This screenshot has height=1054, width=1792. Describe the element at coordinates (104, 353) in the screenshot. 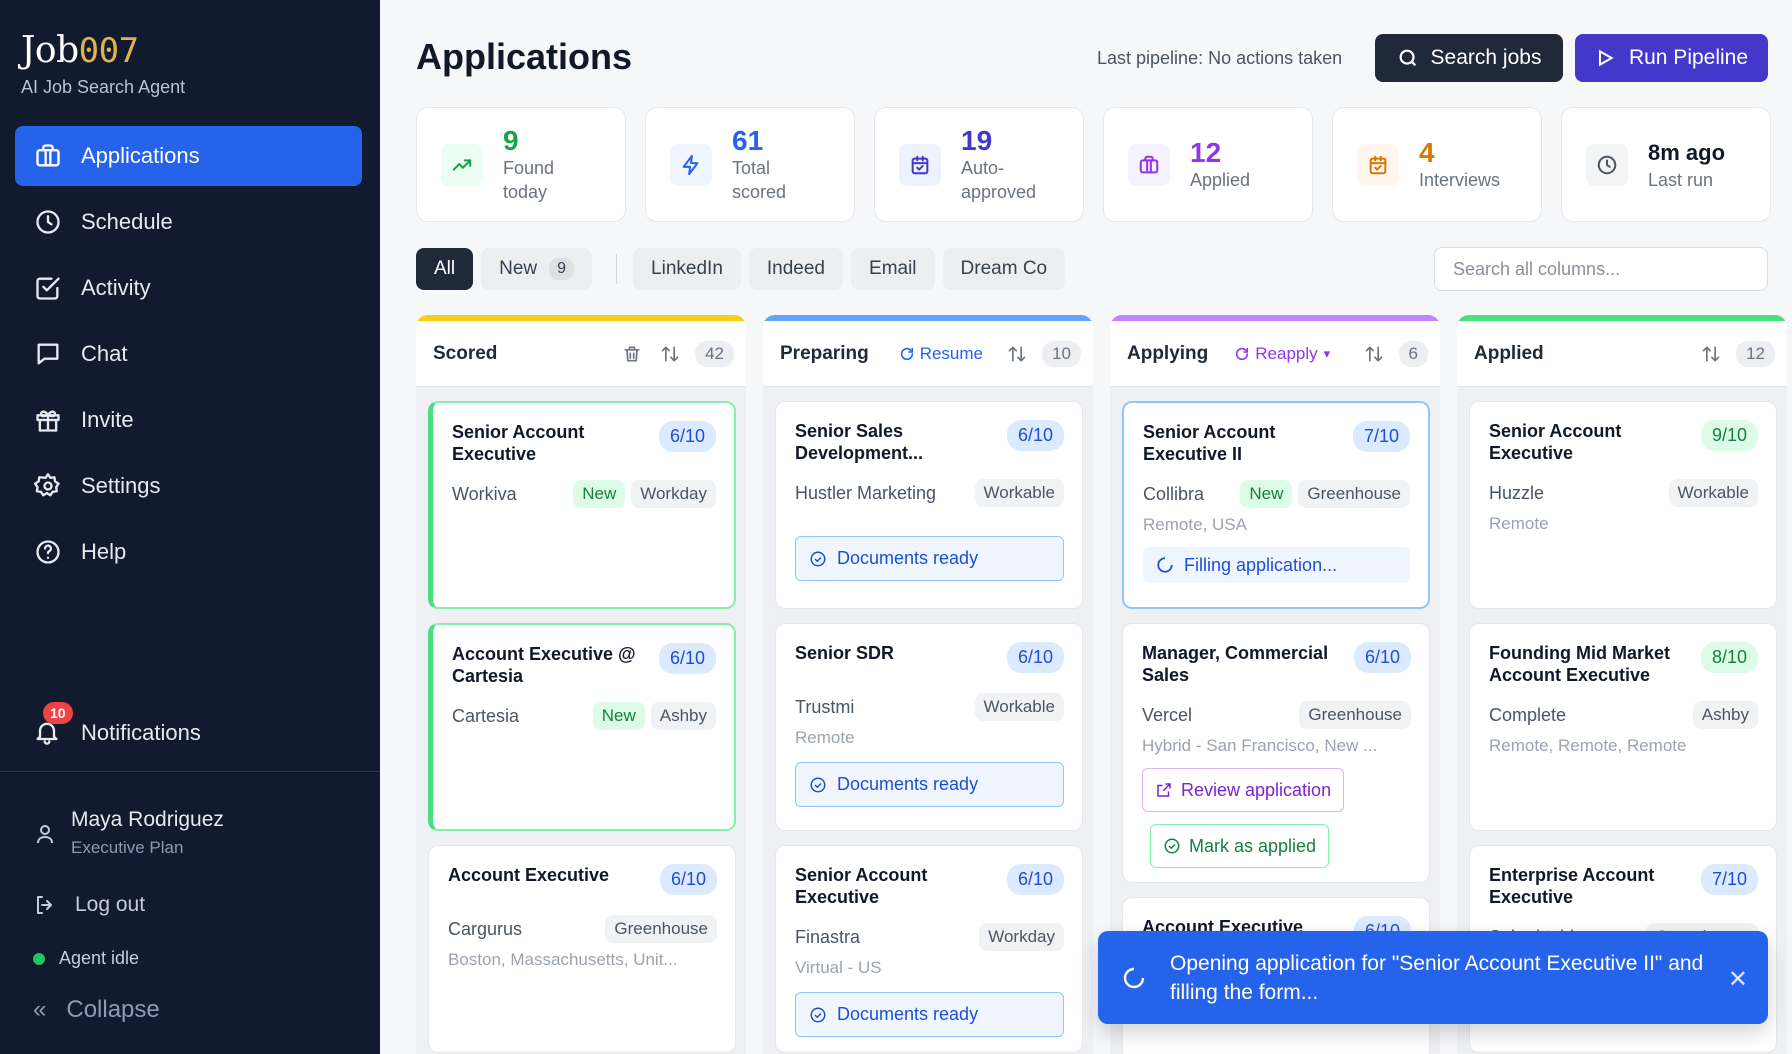

I see `sidebar-item-label: Chat` at that location.